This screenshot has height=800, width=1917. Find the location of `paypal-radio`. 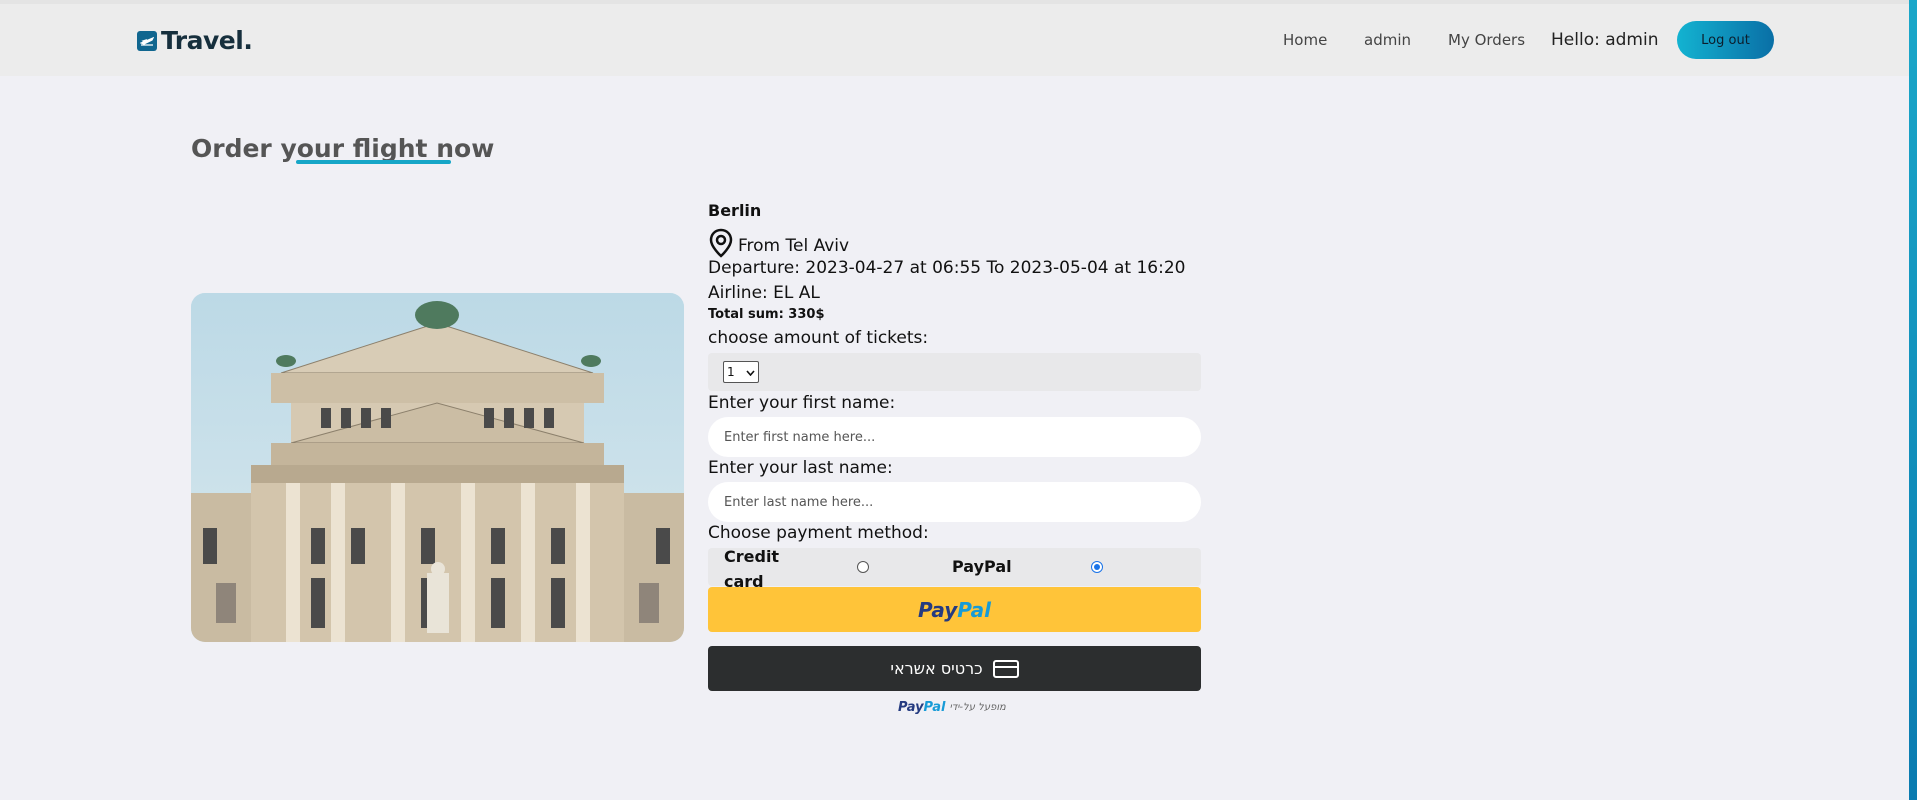

paypal-radio is located at coordinates (1097, 567).